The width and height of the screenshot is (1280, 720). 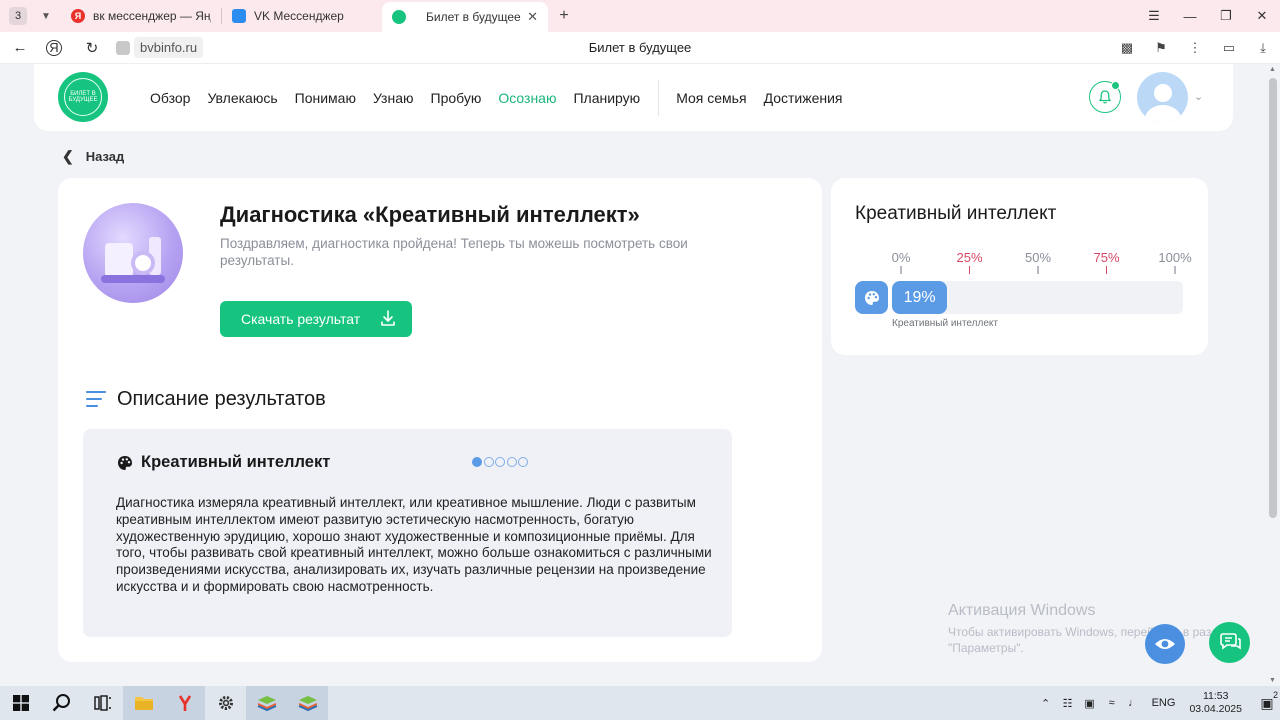 What do you see at coordinates (477, 462) in the screenshot?
I see `pager-dot-active` at bounding box center [477, 462].